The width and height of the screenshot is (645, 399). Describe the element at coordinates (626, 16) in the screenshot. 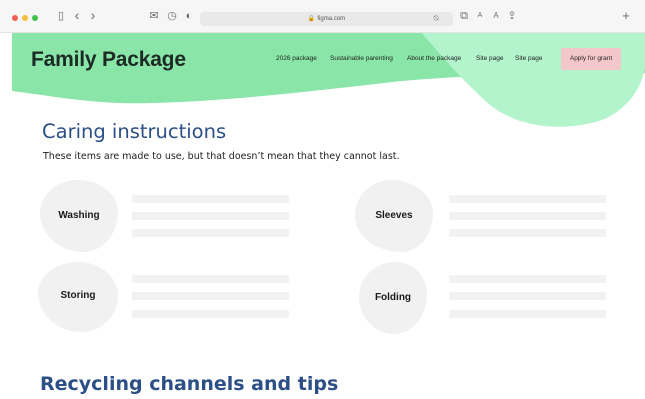

I see `new-tab-icon: +` at that location.